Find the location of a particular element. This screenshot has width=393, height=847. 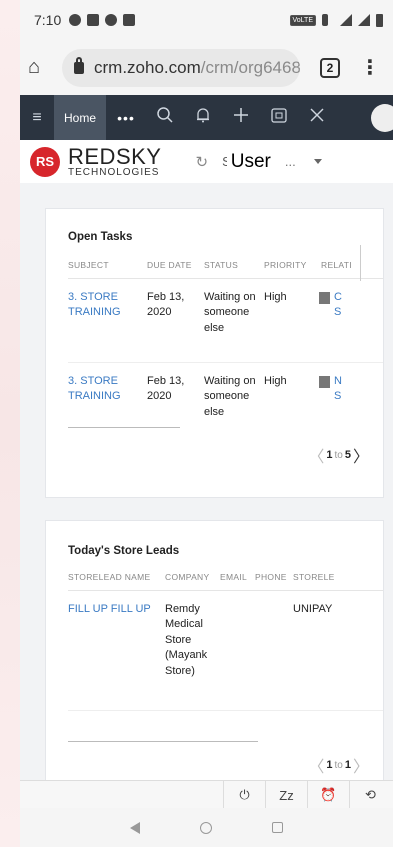

column-divider is located at coordinates (360, 263).